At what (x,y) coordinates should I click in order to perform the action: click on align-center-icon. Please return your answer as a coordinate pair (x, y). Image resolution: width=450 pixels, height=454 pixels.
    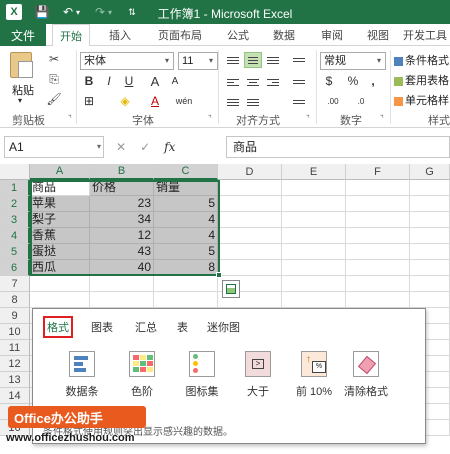
    Looking at the image, I should click on (253, 82).